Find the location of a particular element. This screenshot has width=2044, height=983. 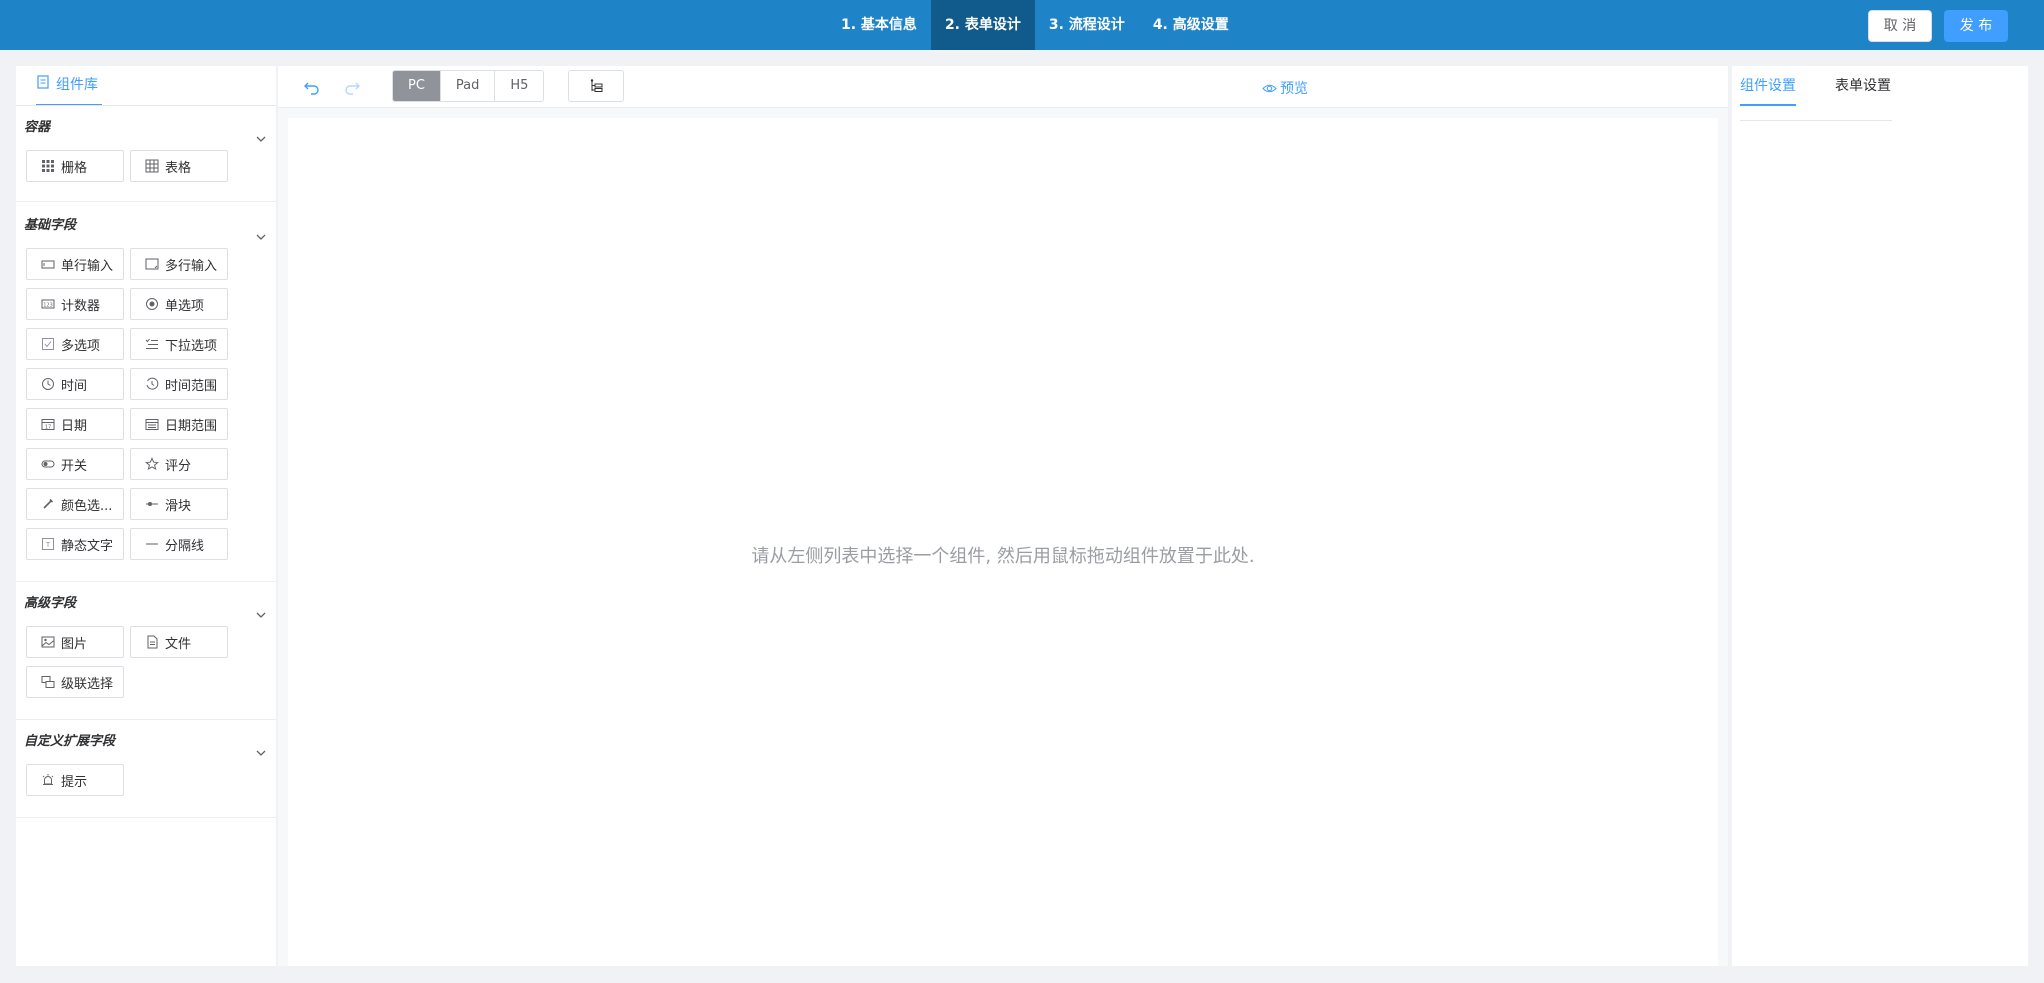

svg-text: 17 is located at coordinates (48, 428).